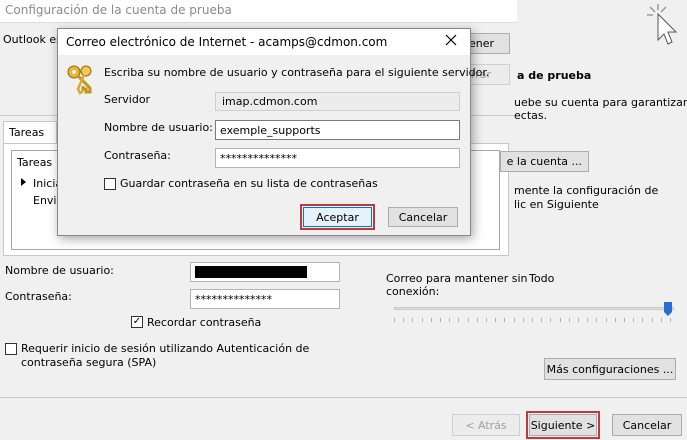 This screenshot has height=440, width=687. I want to click on offline-slider-thumb, so click(668, 309).